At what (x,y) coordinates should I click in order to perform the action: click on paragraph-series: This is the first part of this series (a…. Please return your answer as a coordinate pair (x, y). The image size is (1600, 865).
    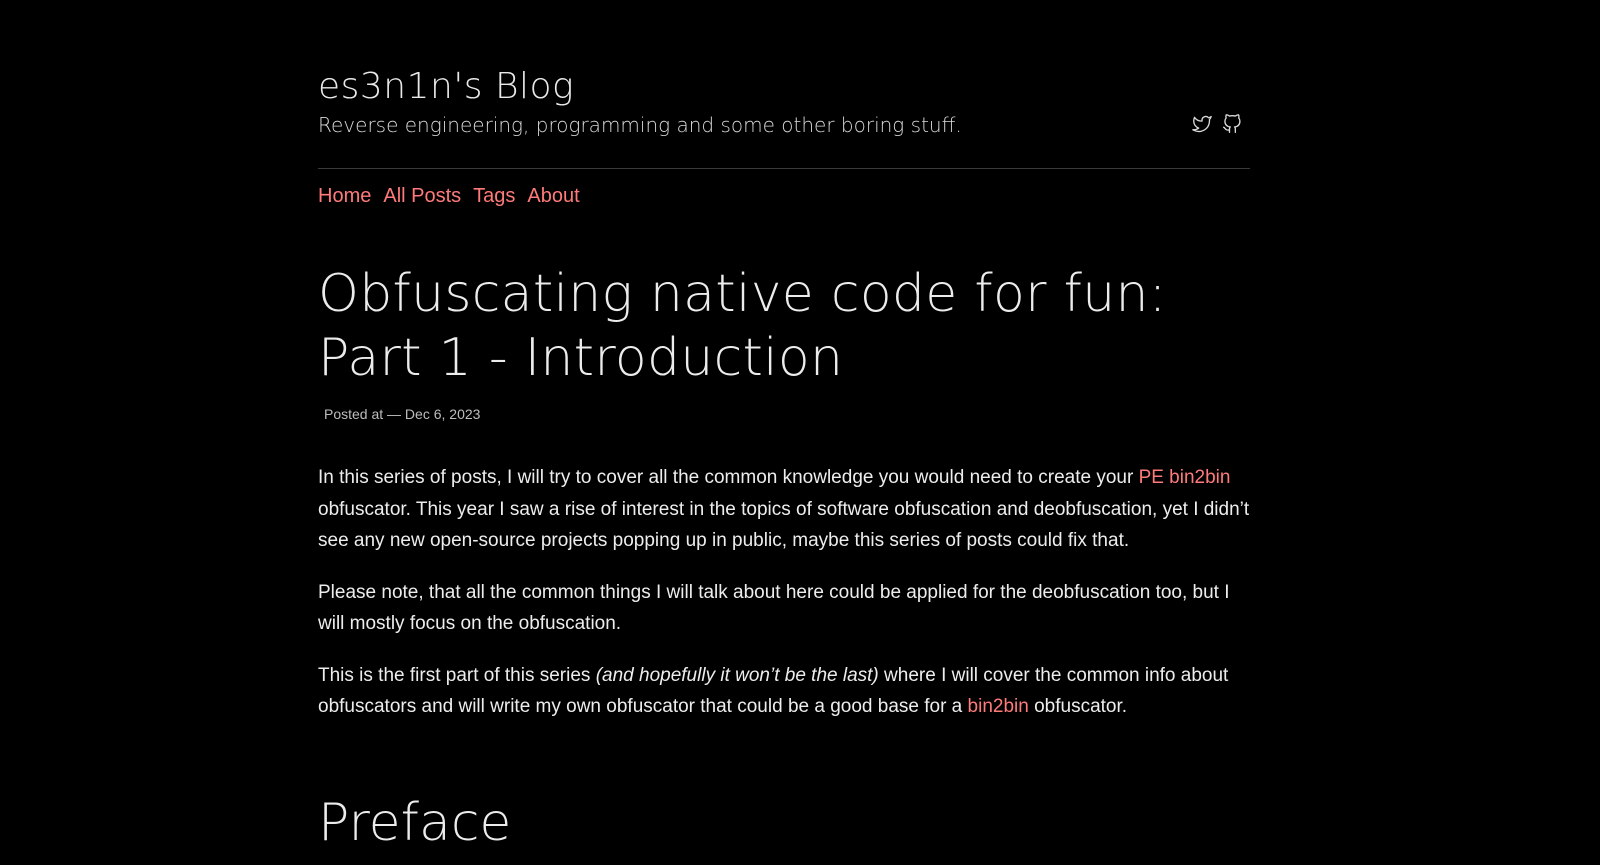
    Looking at the image, I should click on (784, 691).